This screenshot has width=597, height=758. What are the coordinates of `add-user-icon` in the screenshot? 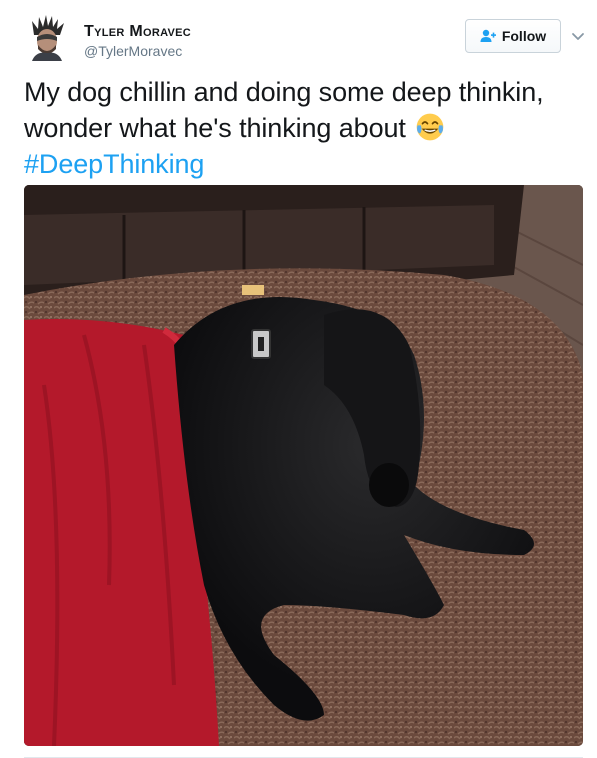 It's located at (488, 35).